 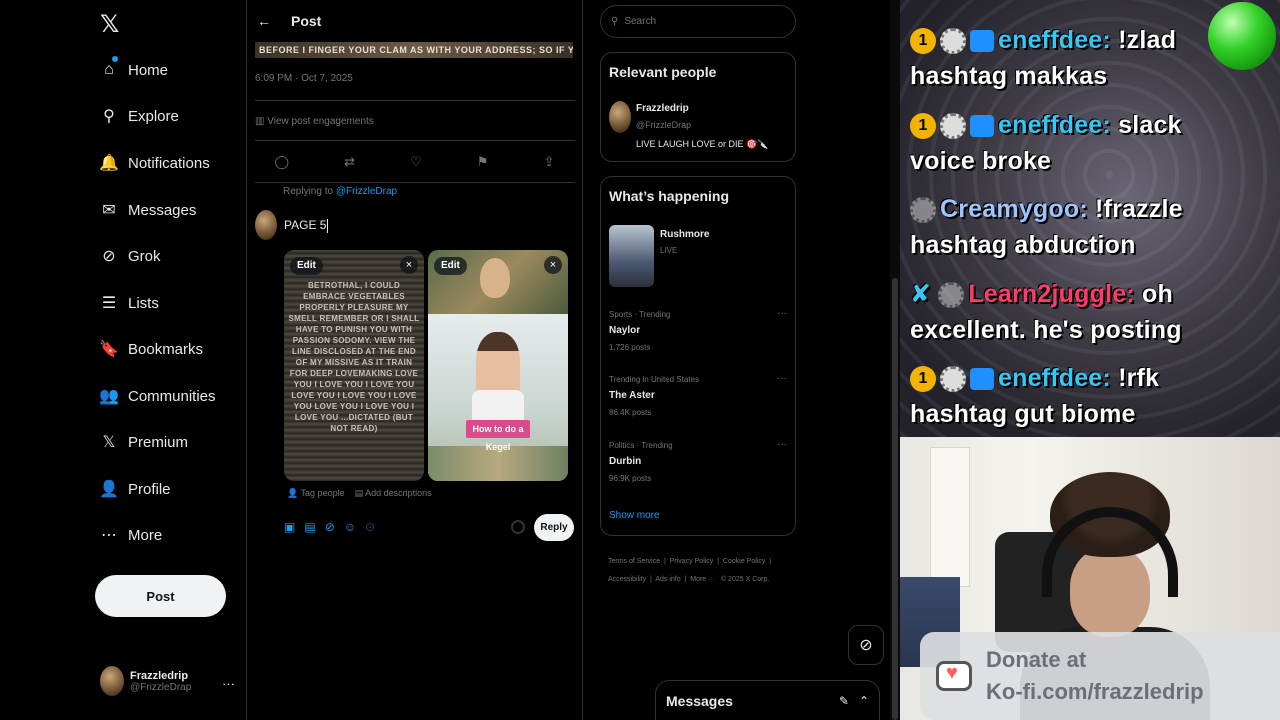 What do you see at coordinates (667, 579) in the screenshot?
I see `footer-link: Ads info` at bounding box center [667, 579].